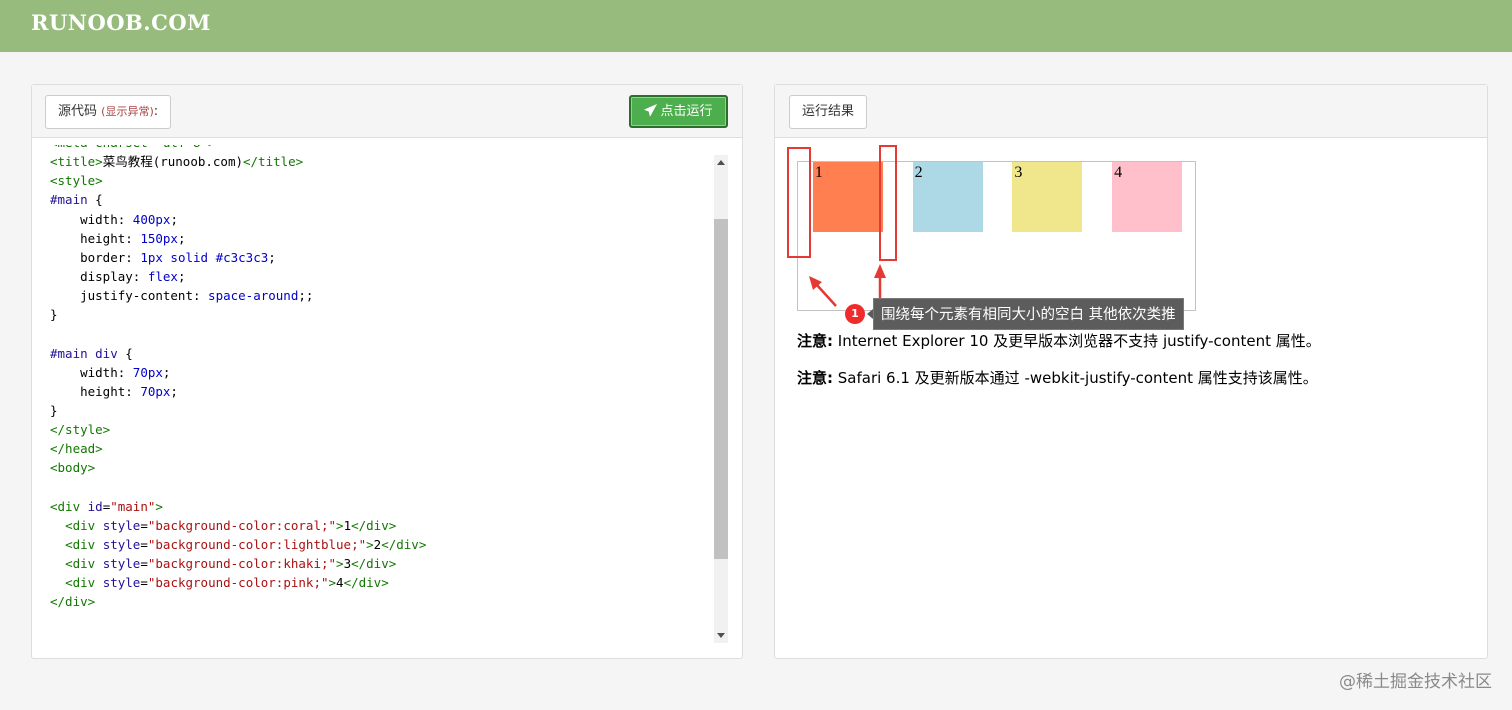 Image resolution: width=1512 pixels, height=710 pixels. Describe the element at coordinates (1415, 682) in the screenshot. I see `juejin-watermark: @稀土掘金技术社区` at that location.